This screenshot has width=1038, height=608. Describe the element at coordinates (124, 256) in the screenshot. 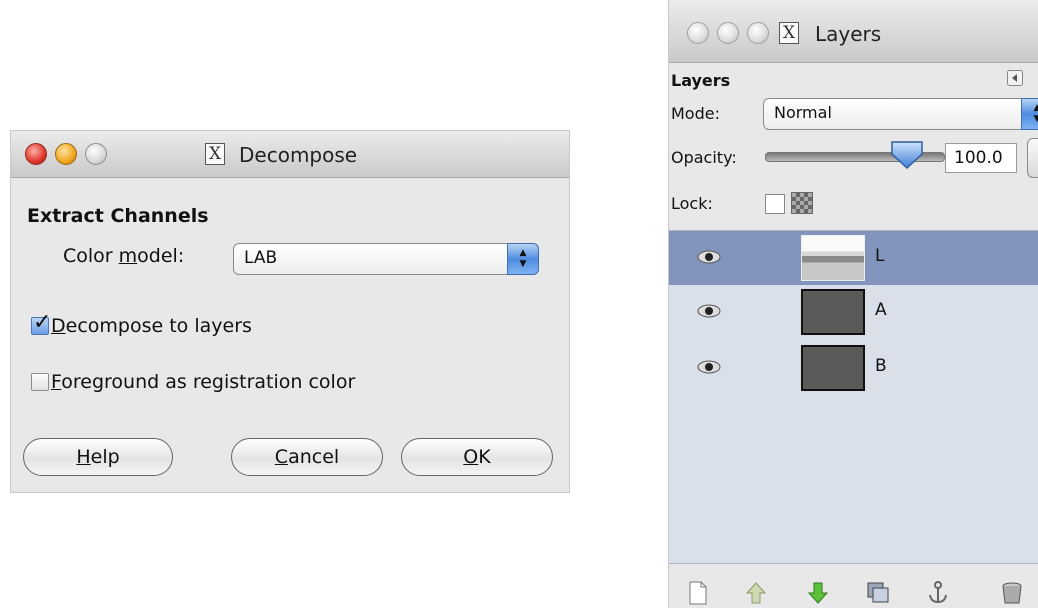

I see `color-model-label: Color model:` at that location.